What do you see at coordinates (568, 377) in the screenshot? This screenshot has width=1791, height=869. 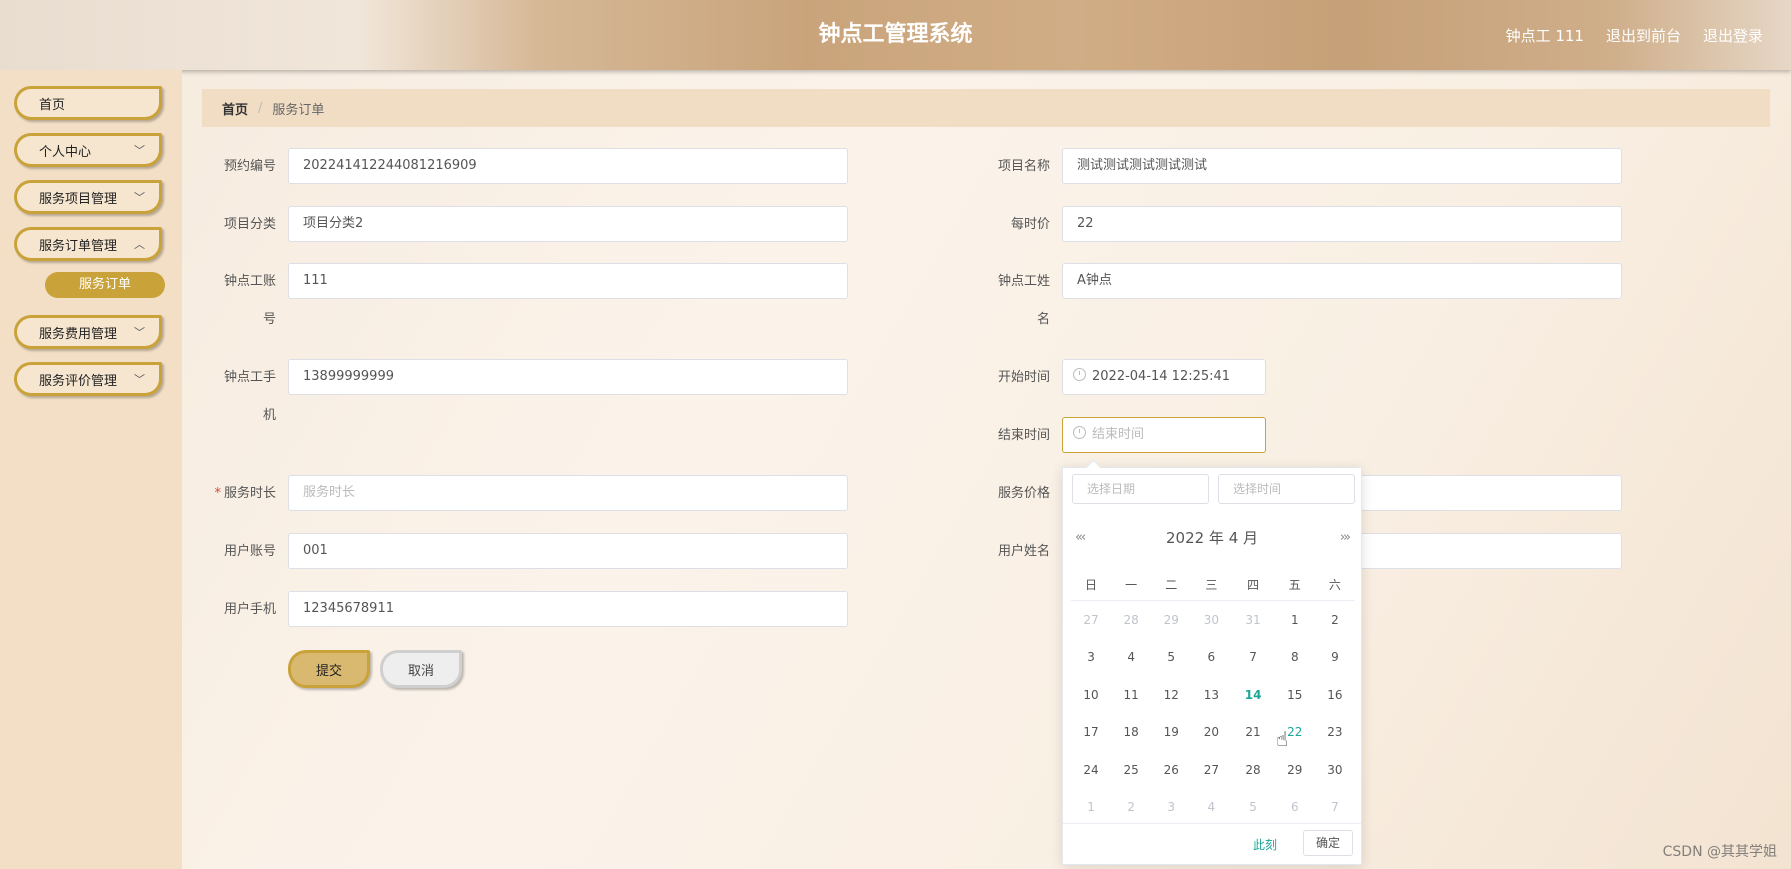 I see `worker-phone-field: 13899999999` at bounding box center [568, 377].